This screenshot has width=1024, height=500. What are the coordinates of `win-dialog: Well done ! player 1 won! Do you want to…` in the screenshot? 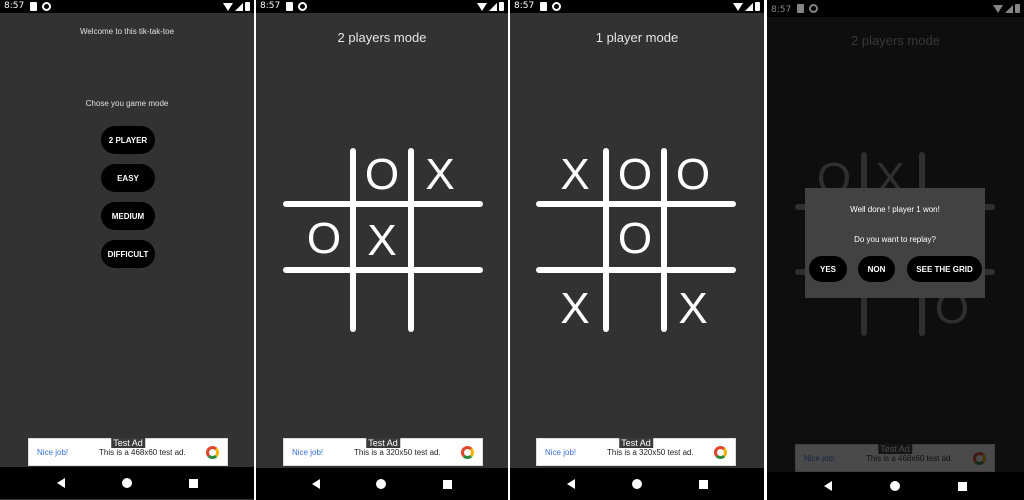 It's located at (895, 243).